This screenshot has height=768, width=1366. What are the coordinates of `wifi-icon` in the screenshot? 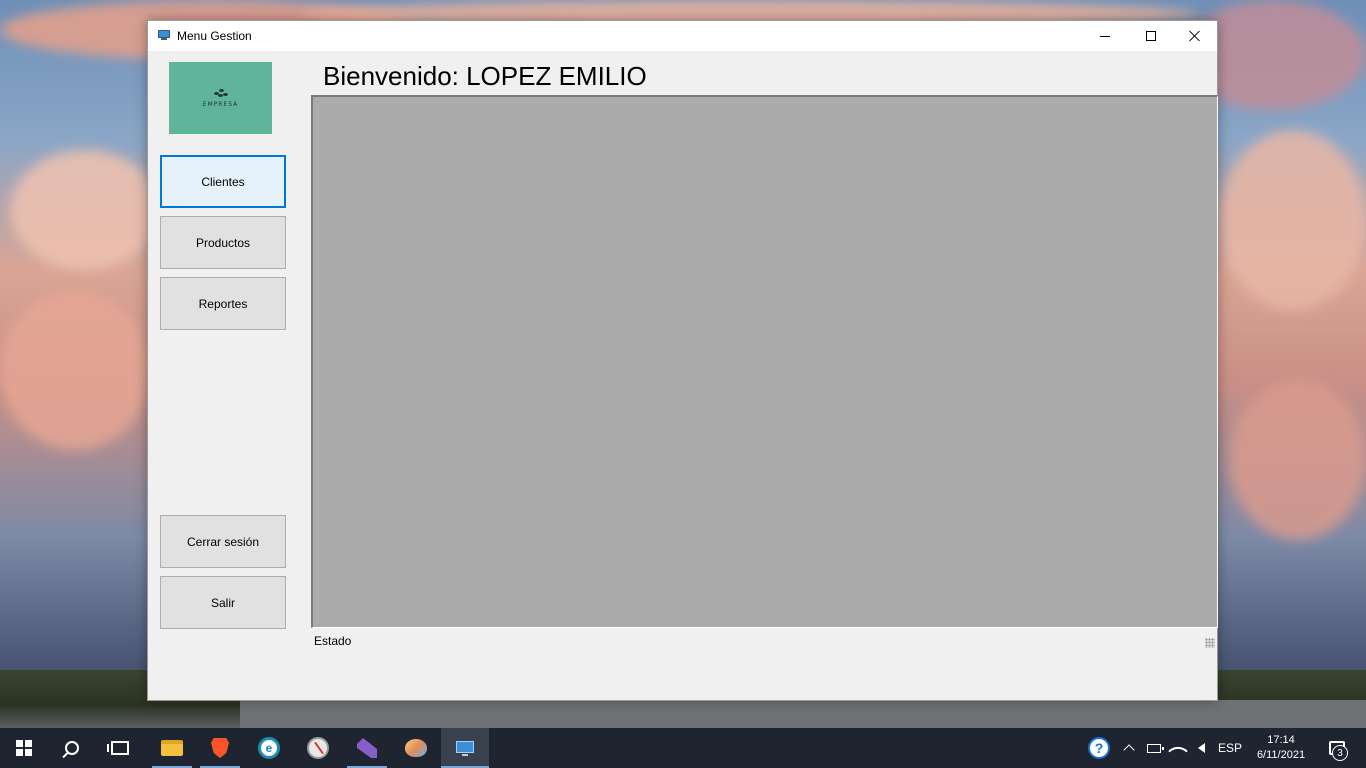 It's located at (1178, 751).